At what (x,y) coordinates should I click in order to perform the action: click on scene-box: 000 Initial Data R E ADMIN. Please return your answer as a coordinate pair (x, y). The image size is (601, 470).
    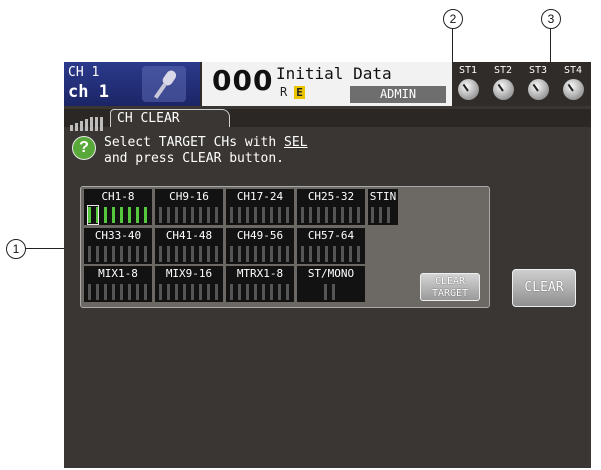
    Looking at the image, I should click on (327, 84).